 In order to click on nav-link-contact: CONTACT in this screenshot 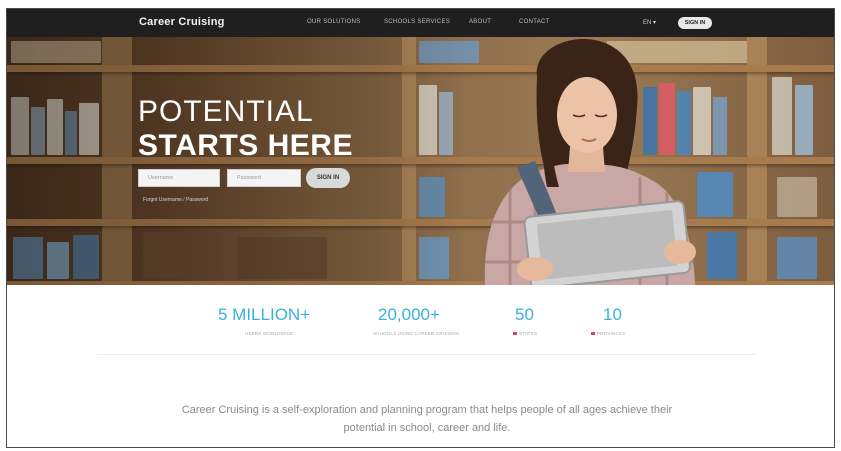, I will do `click(534, 22)`.